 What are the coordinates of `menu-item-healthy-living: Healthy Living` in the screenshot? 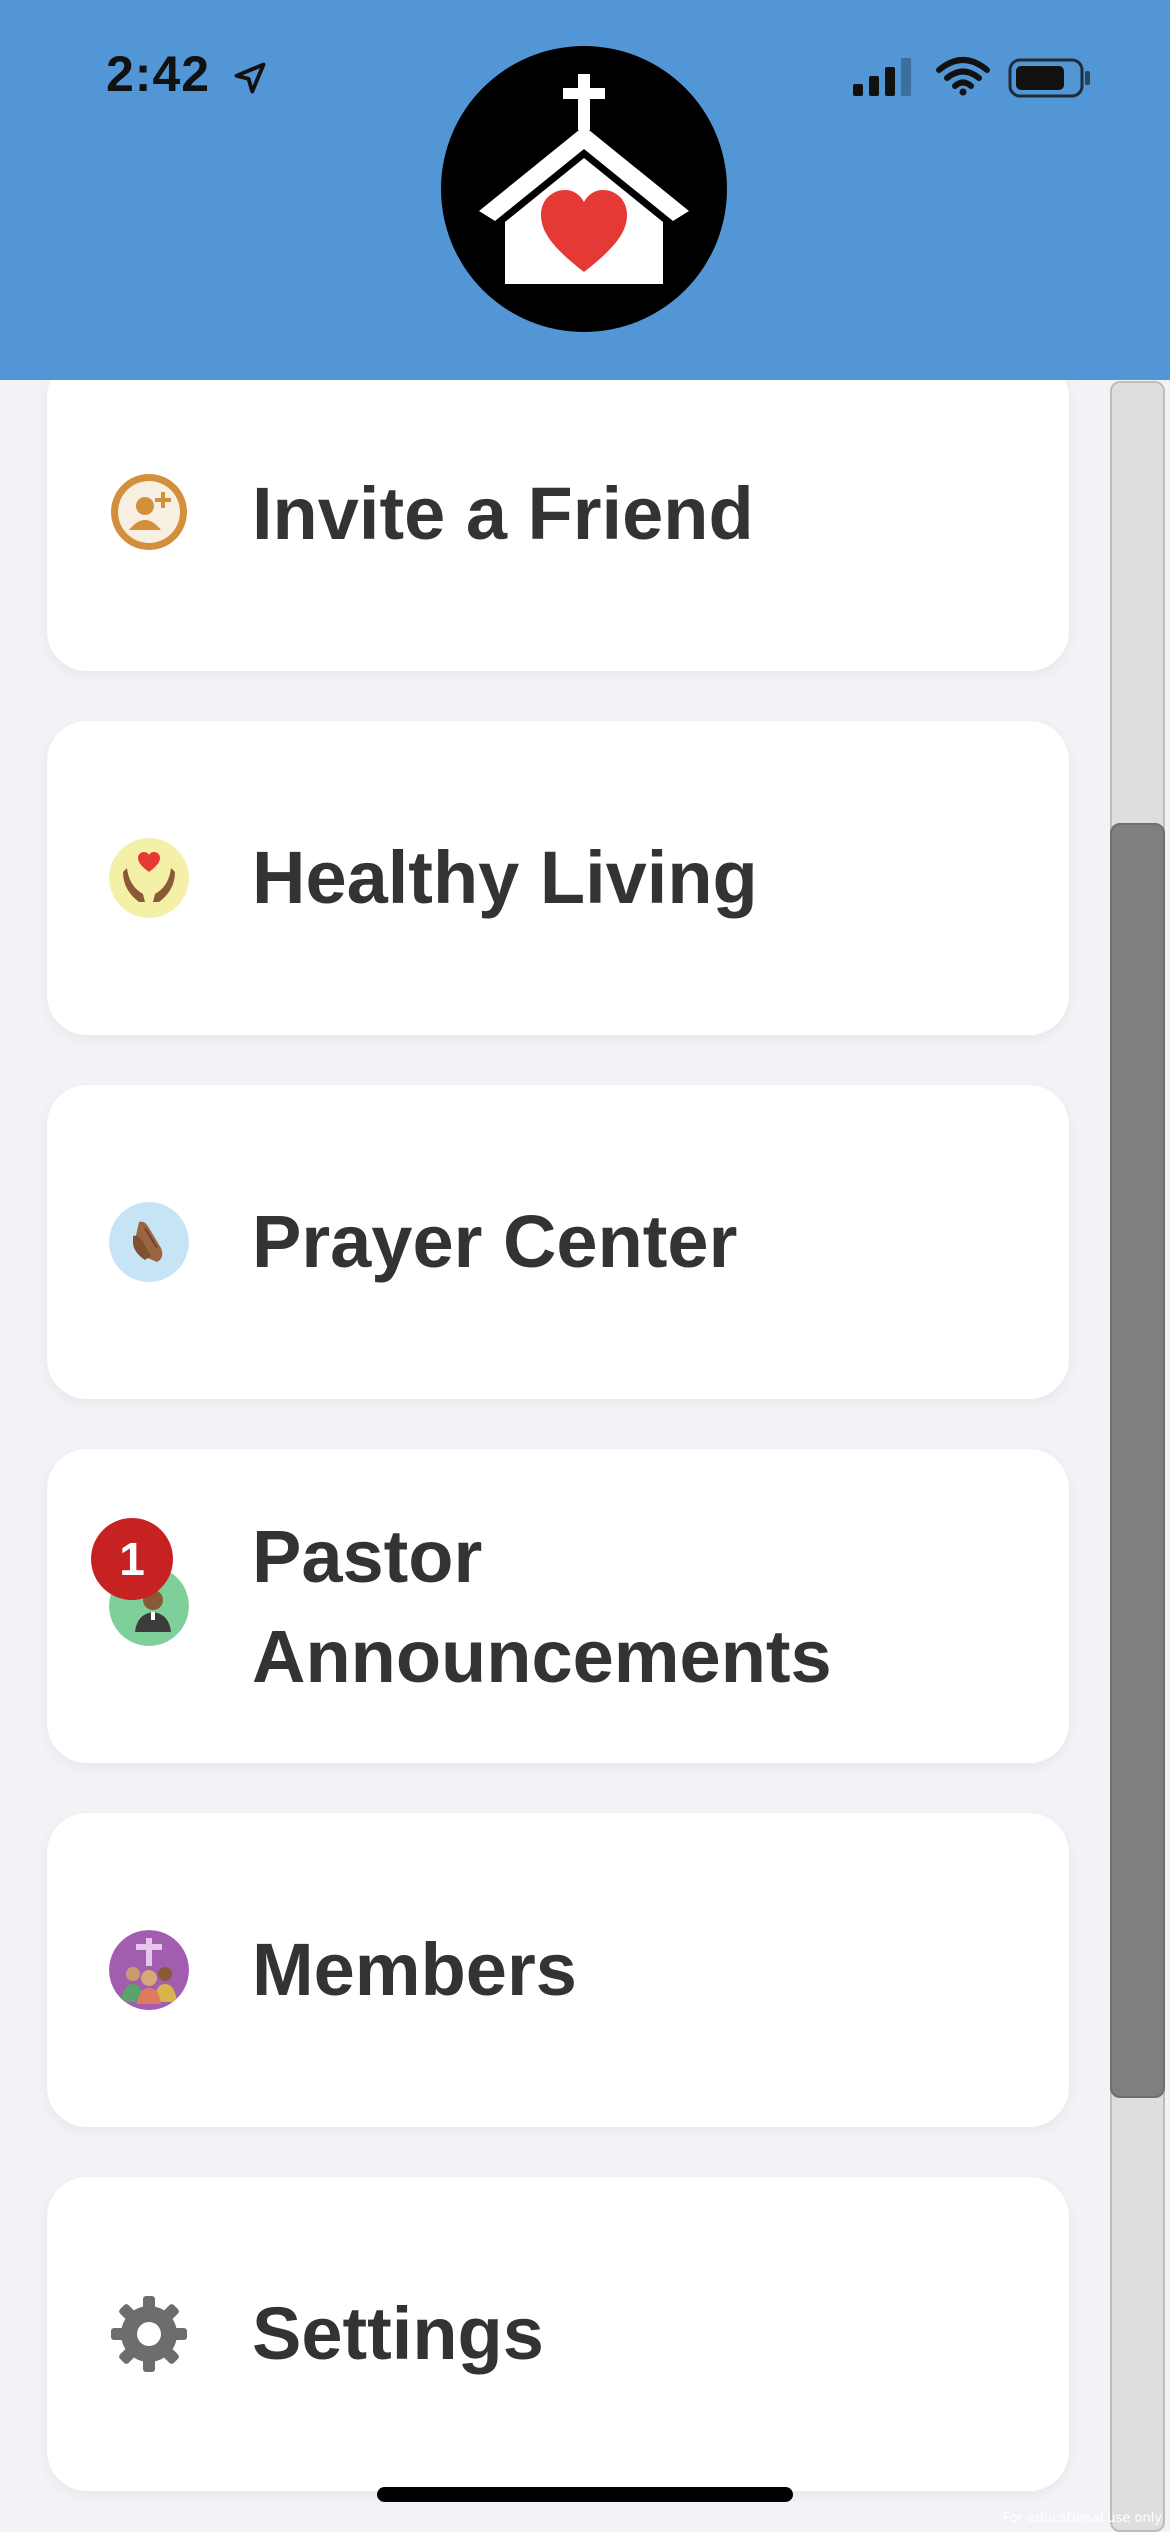 It's located at (558, 878).